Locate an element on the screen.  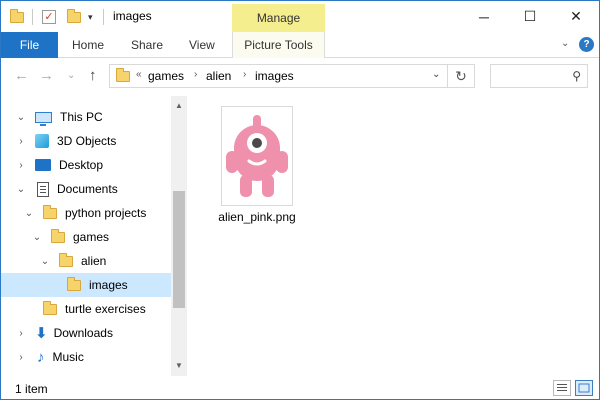
manage-contextual-tab: Manage is located at coordinates (278, 18).